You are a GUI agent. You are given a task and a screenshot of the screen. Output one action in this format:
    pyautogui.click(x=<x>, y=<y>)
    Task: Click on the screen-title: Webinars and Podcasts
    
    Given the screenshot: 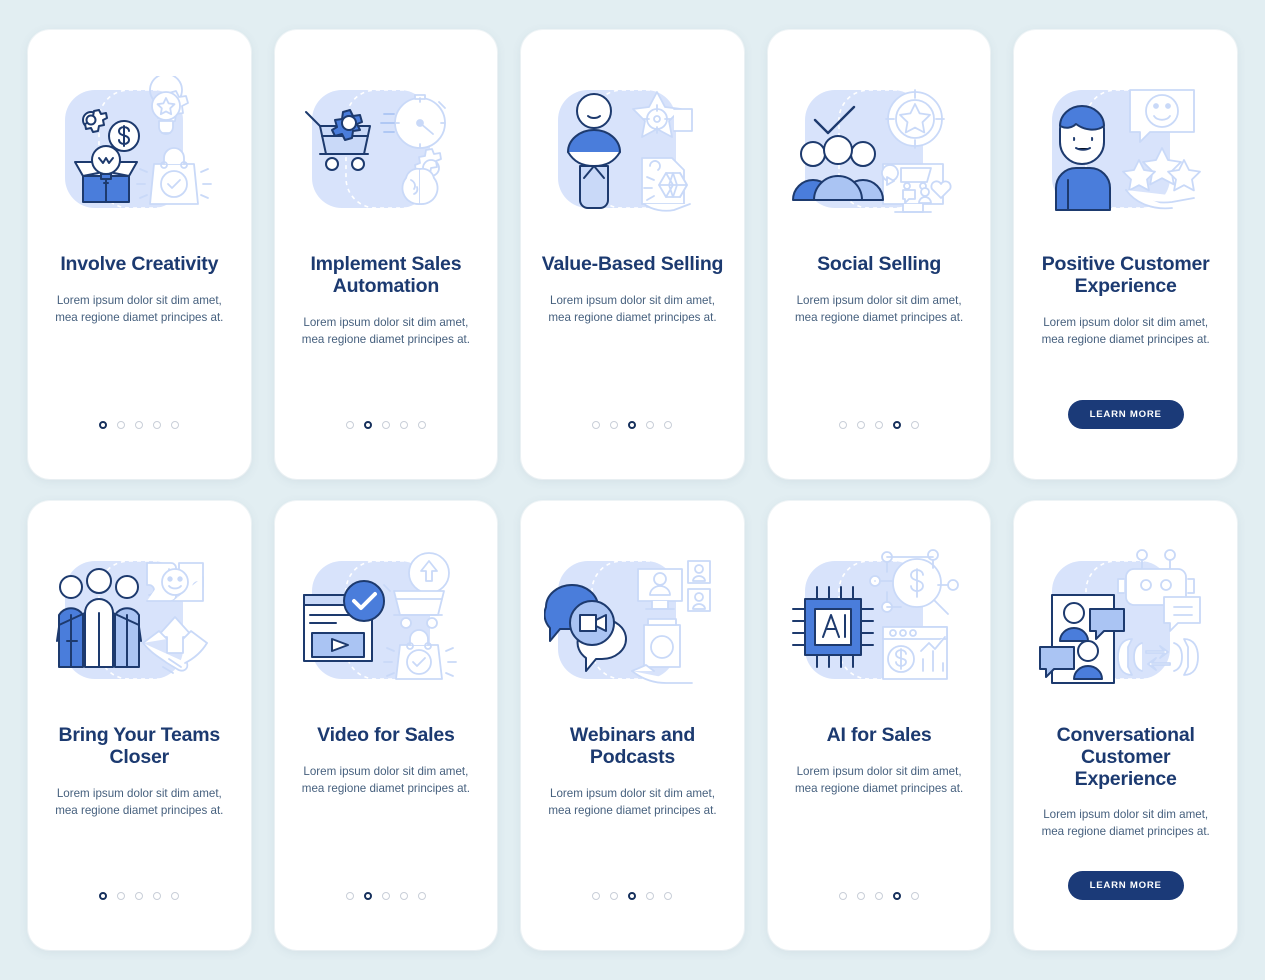 What is the action you would take?
    pyautogui.click(x=632, y=746)
    